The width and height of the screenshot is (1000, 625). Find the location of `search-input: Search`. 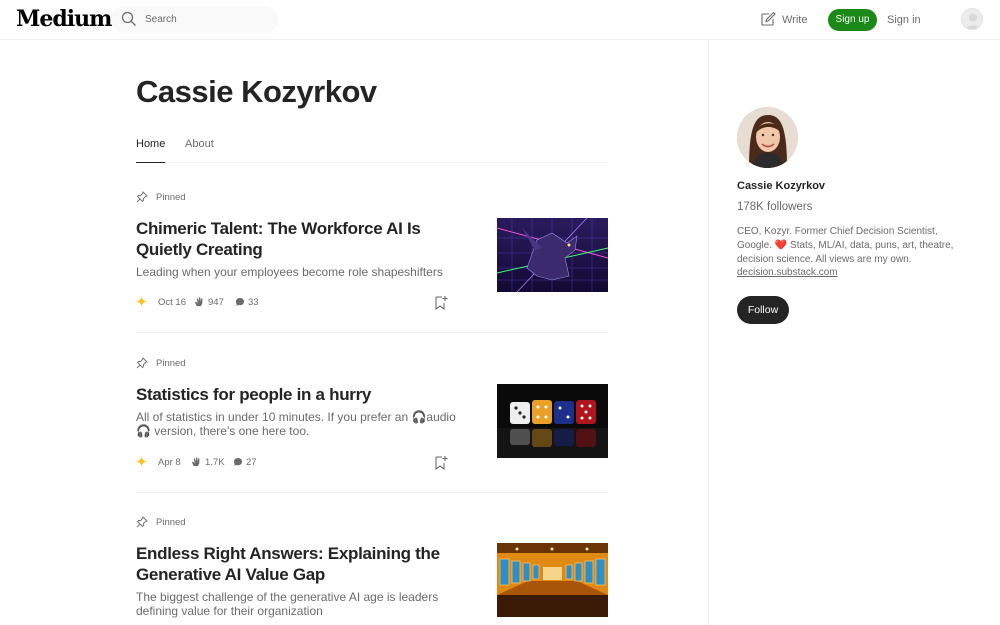

search-input: Search is located at coordinates (161, 19).